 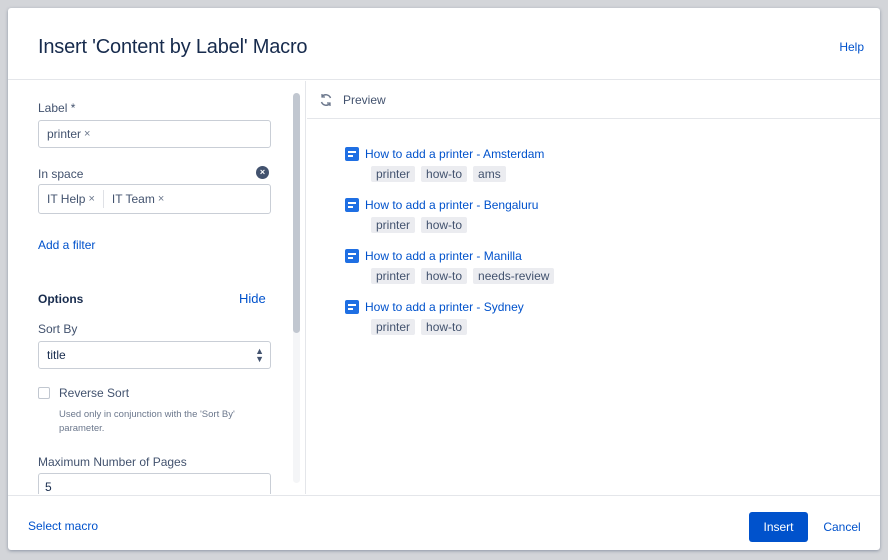 What do you see at coordinates (444, 522) in the screenshot?
I see `dialog-footer: Select macro Insert Cancel` at bounding box center [444, 522].